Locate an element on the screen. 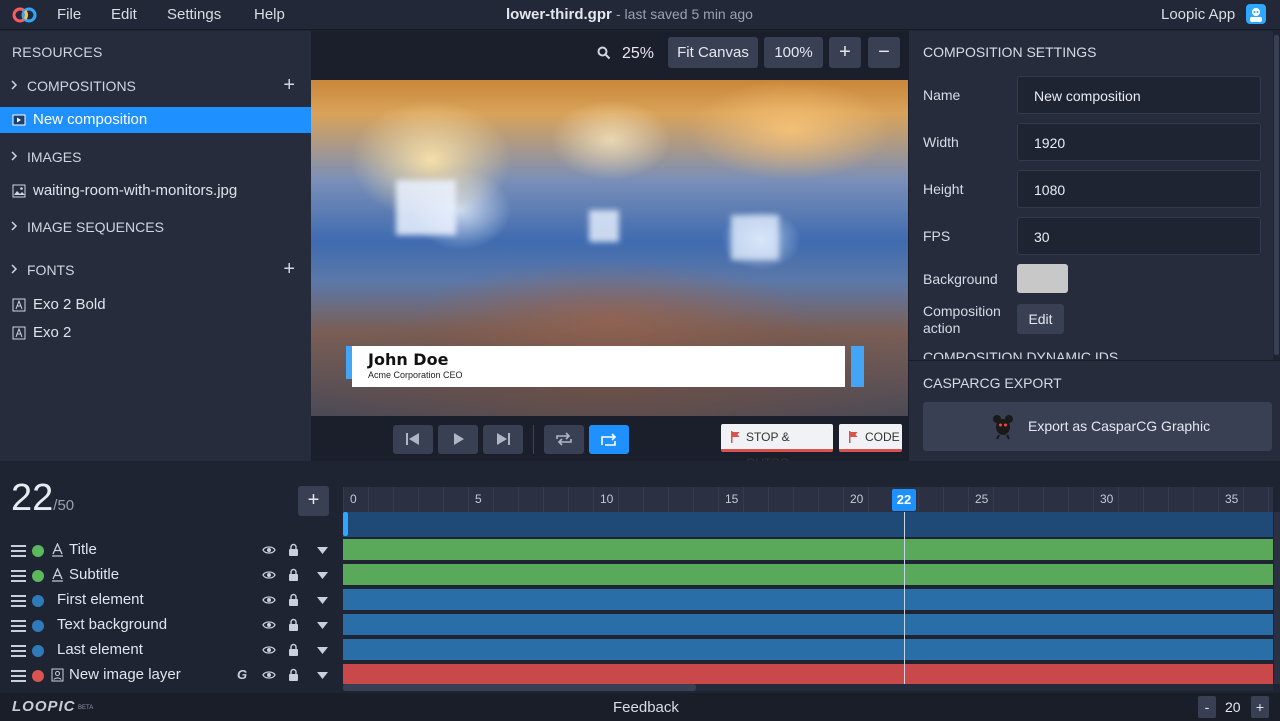  timeline-ruler: 0 5 10 15 20 25 30 35 is located at coordinates (808, 499).